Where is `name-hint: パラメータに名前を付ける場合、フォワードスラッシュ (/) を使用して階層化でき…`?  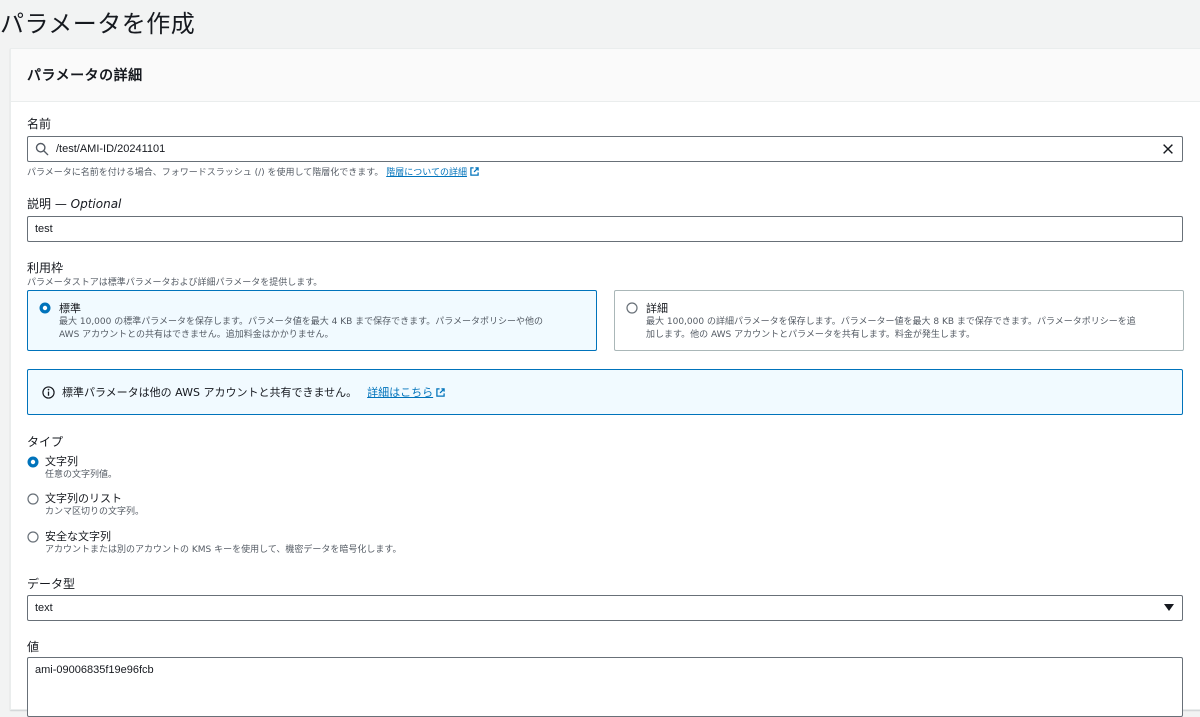
name-hint: パラメータに名前を付ける場合、フォワードスラッシュ (/) を使用して階層化でき… is located at coordinates (253, 171).